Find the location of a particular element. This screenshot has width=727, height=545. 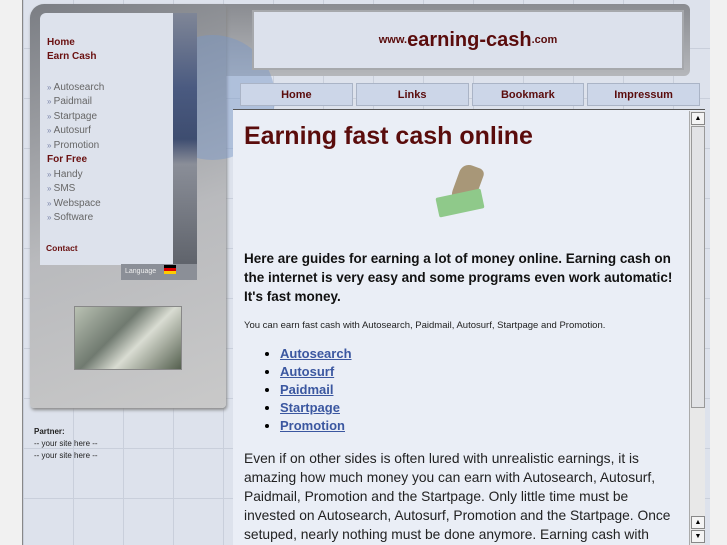

top-nav: Home Links Bookmark Impressum is located at coordinates (470, 94).